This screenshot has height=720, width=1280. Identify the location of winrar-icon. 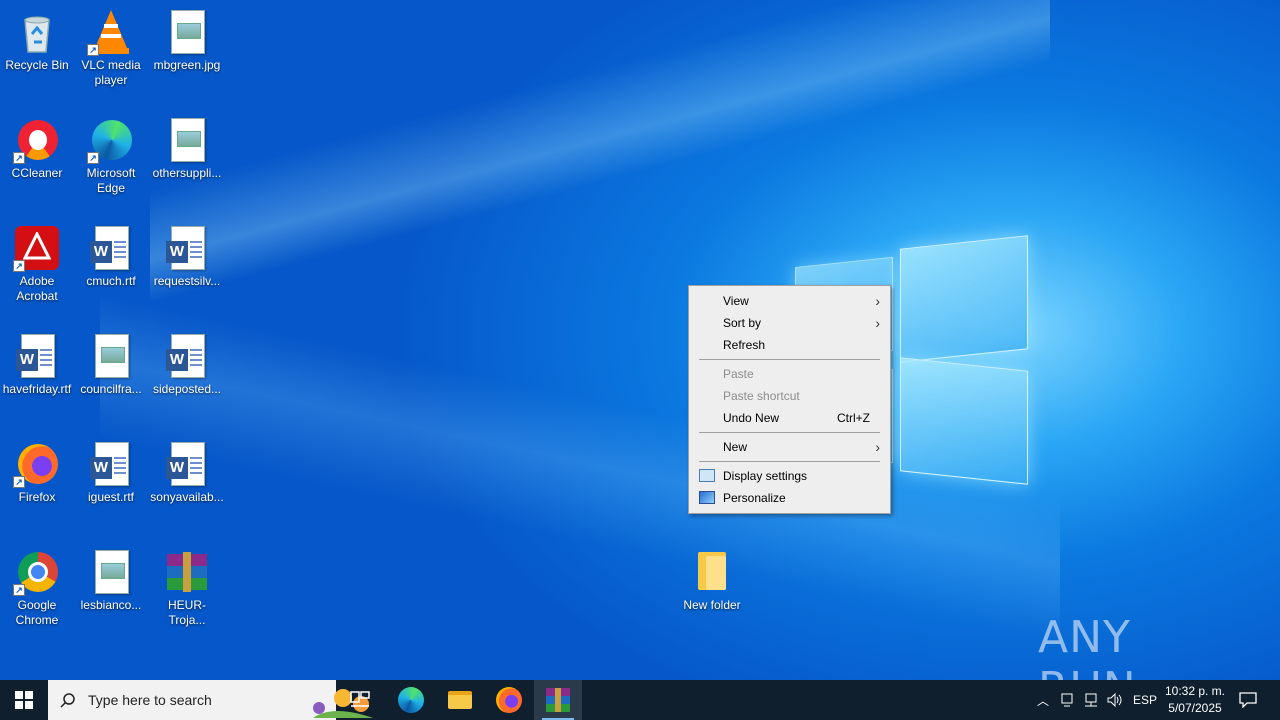
(187, 572).